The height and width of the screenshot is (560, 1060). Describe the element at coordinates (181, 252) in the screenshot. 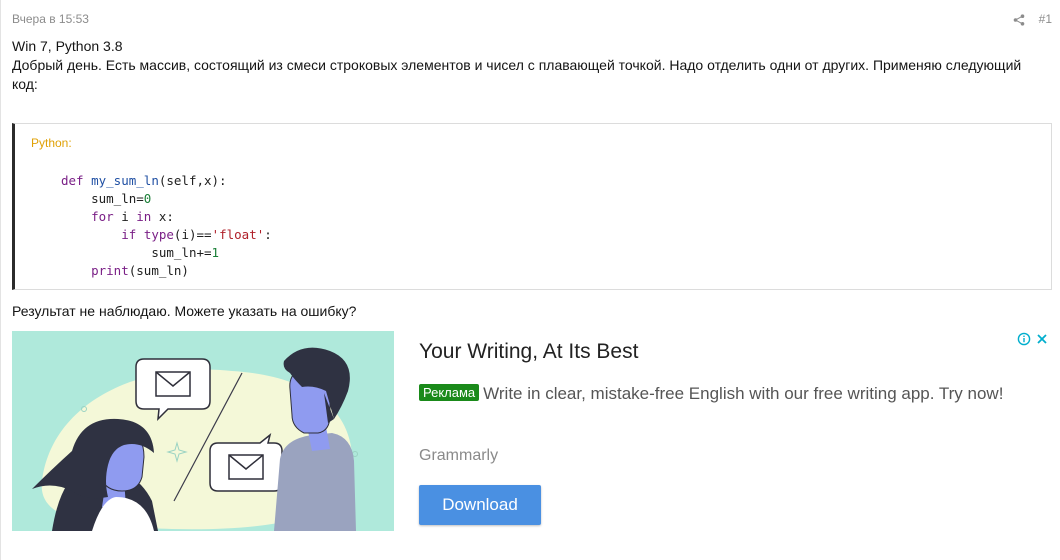

I see `code-token: sum_ln+=` at that location.